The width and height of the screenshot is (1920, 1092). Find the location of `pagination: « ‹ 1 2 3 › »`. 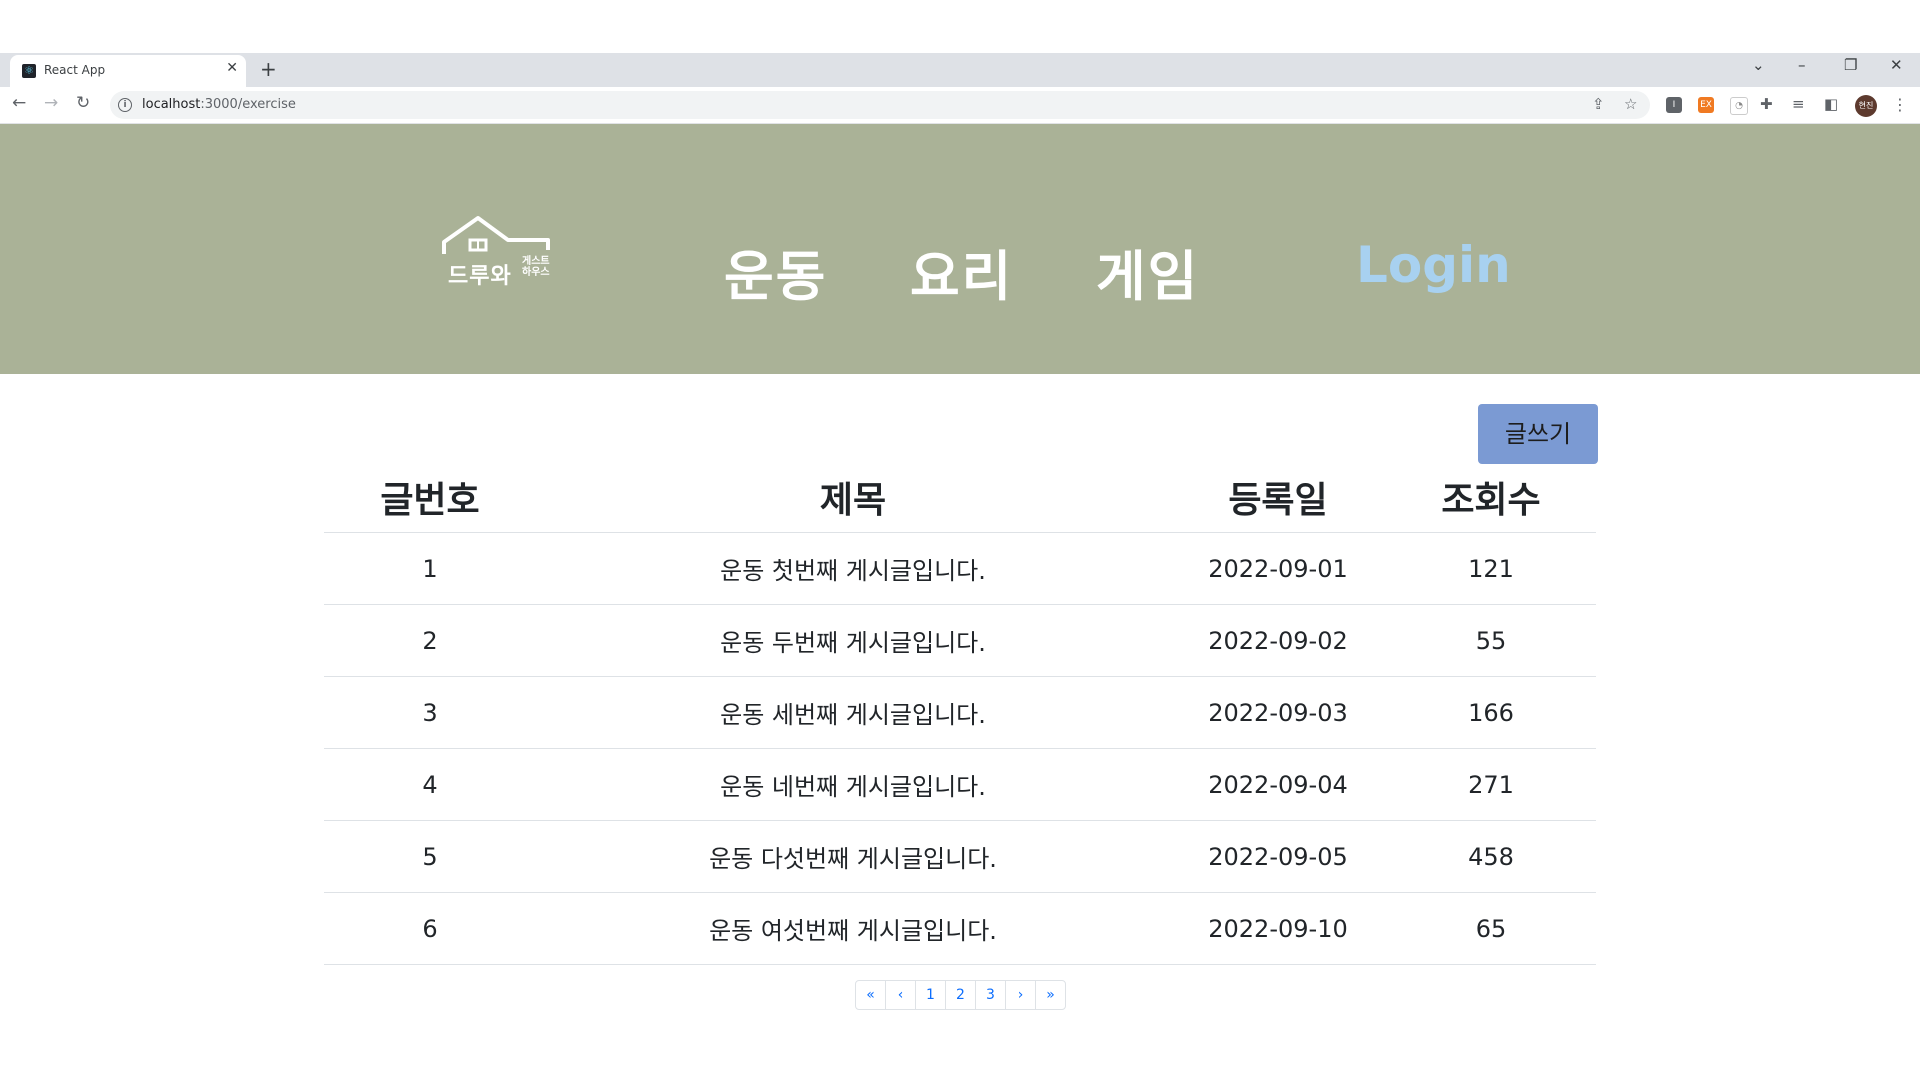

pagination: « ‹ 1 2 3 › » is located at coordinates (960, 995).